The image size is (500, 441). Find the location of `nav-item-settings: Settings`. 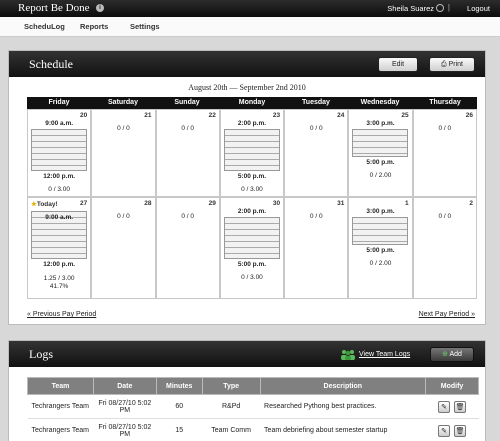

nav-item-settings: Settings is located at coordinates (145, 26).